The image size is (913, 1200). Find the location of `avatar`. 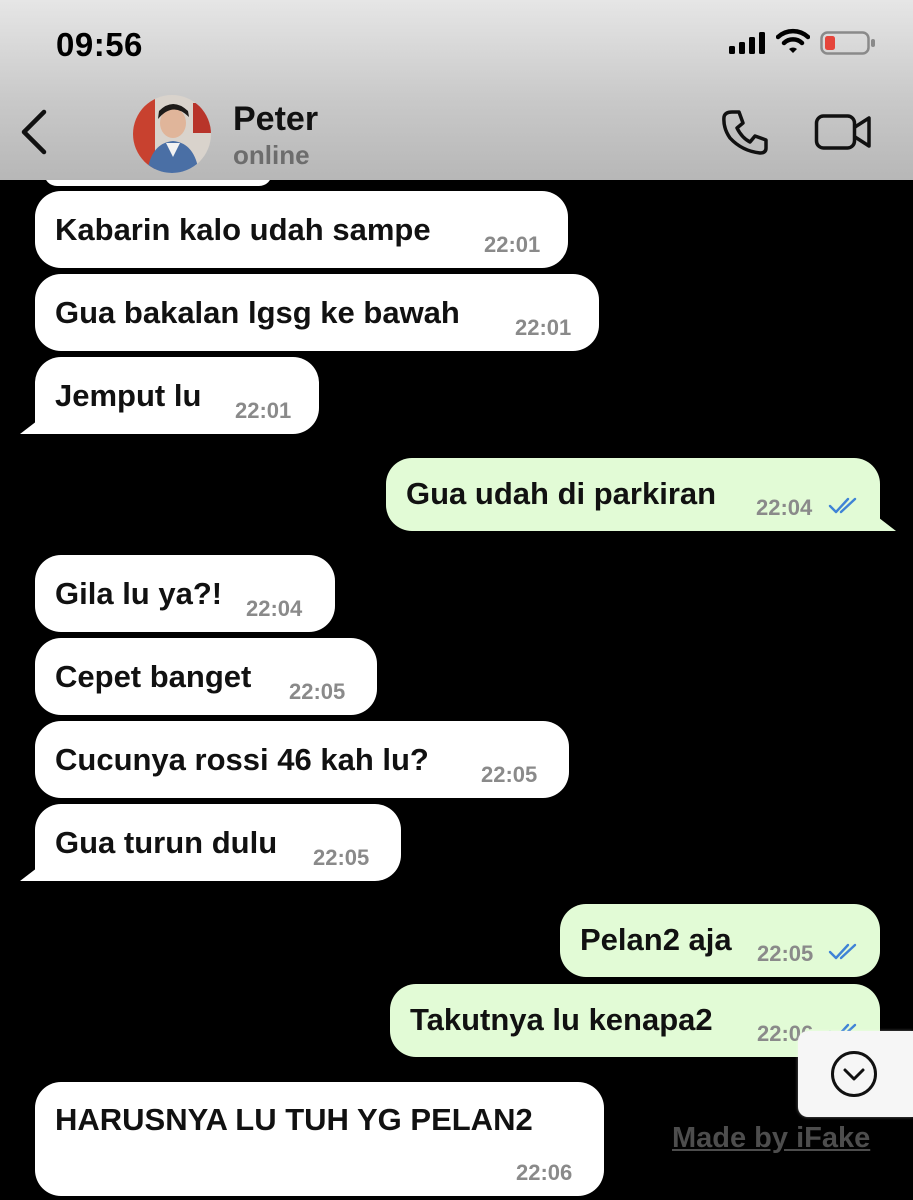

avatar is located at coordinates (172, 134).